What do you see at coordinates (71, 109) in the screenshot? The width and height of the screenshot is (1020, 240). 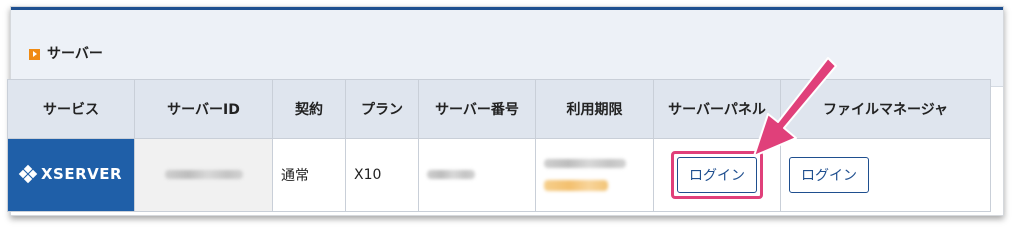 I see `header-service: サービス` at bounding box center [71, 109].